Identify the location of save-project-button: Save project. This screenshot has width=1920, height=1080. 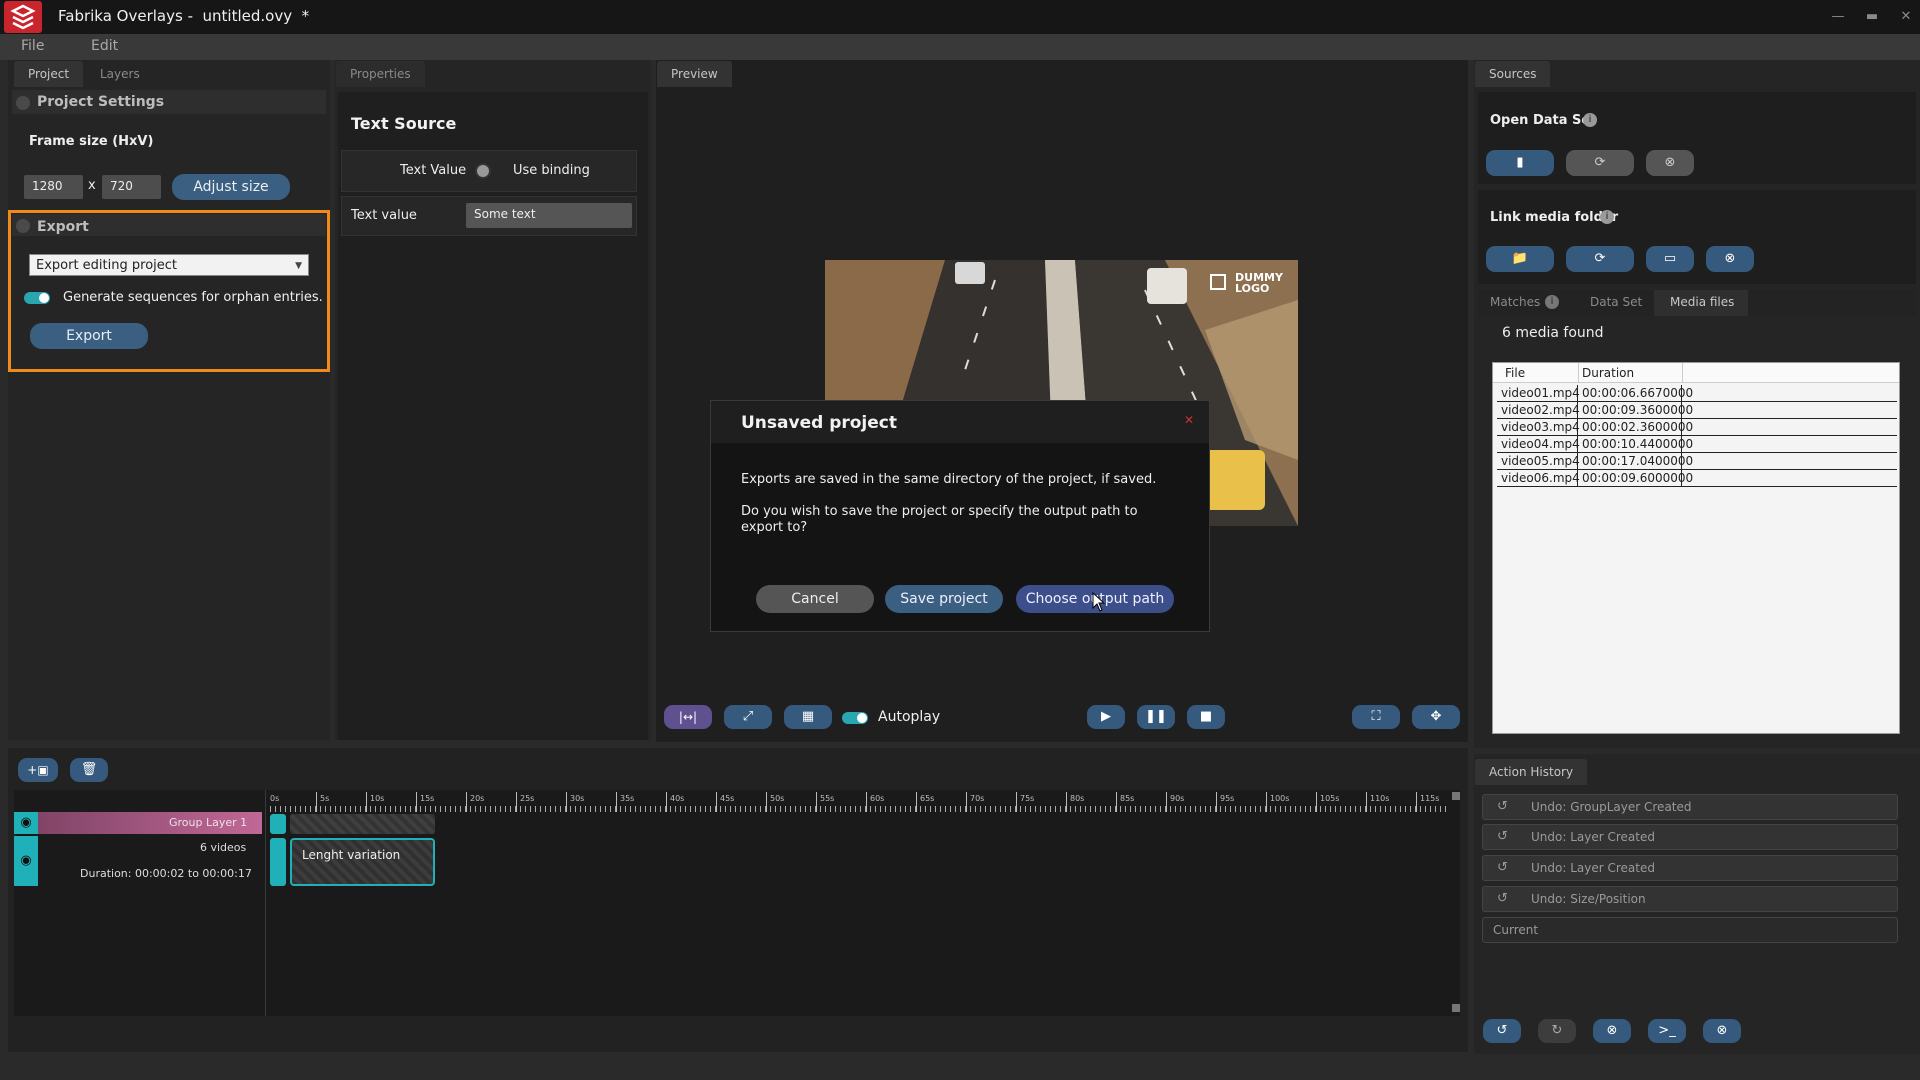
(944, 599).